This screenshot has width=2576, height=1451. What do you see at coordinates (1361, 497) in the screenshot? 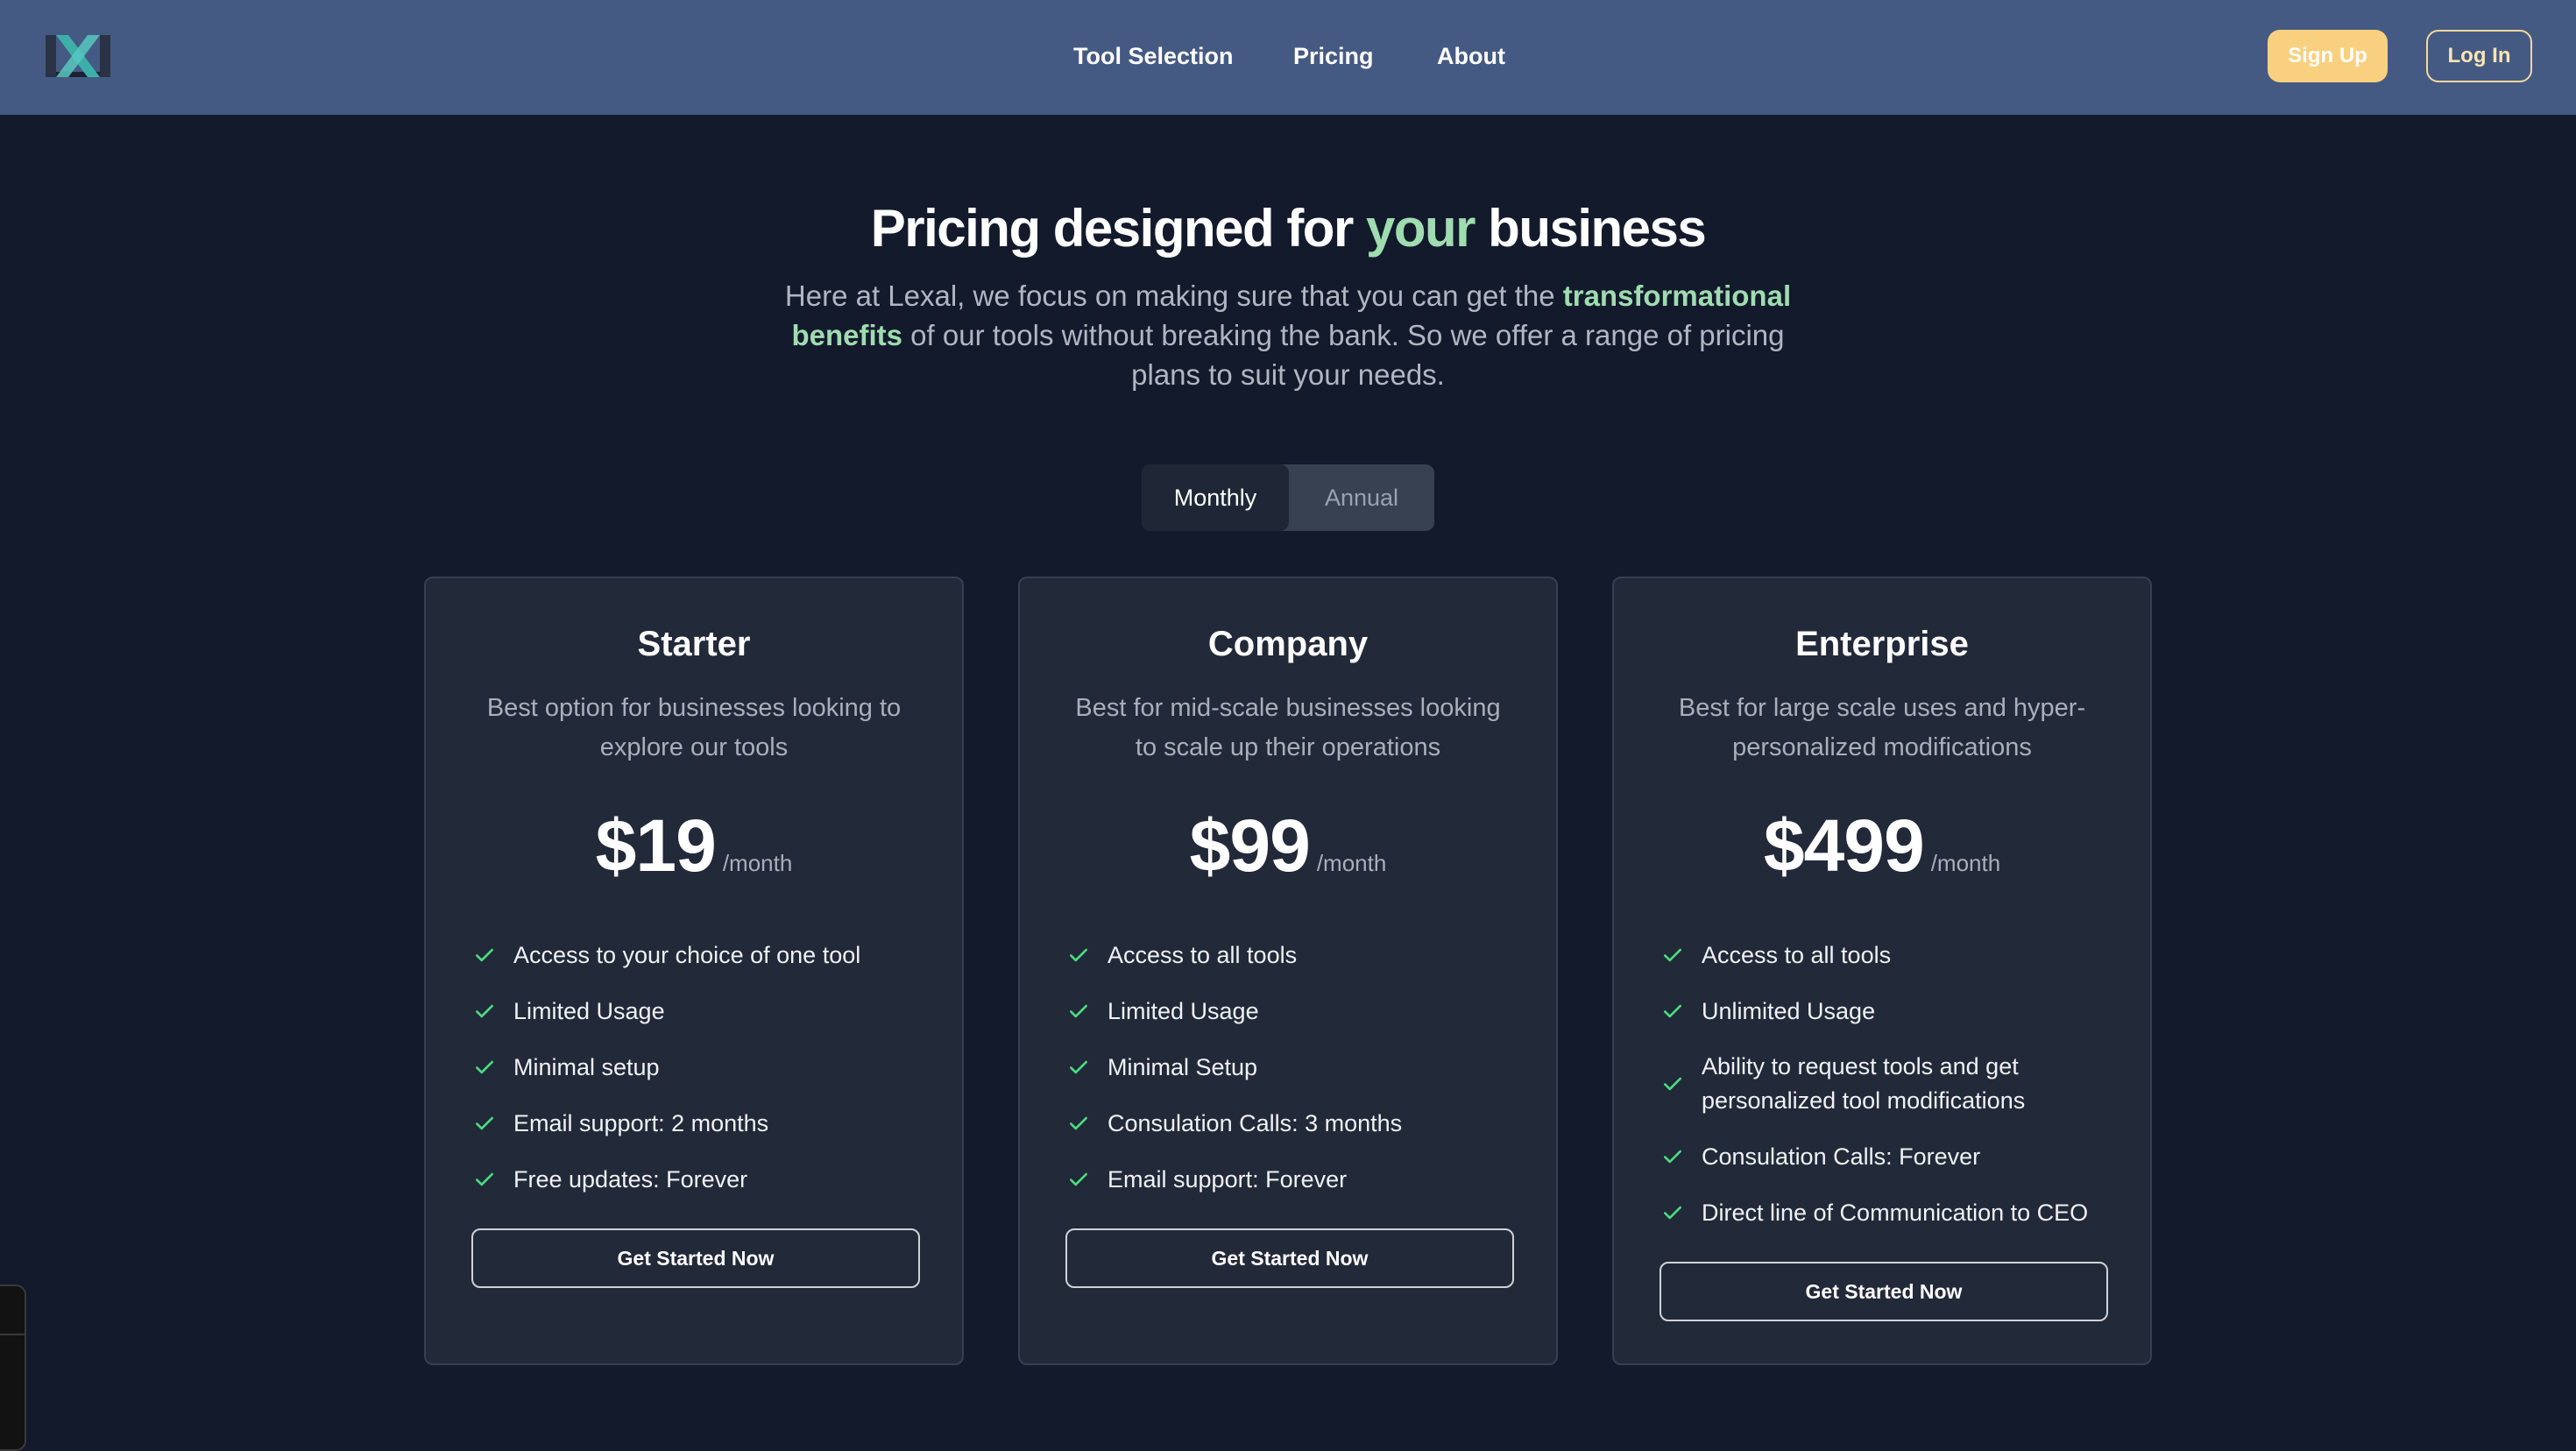
I see `billing-option-annual: Annual` at bounding box center [1361, 497].